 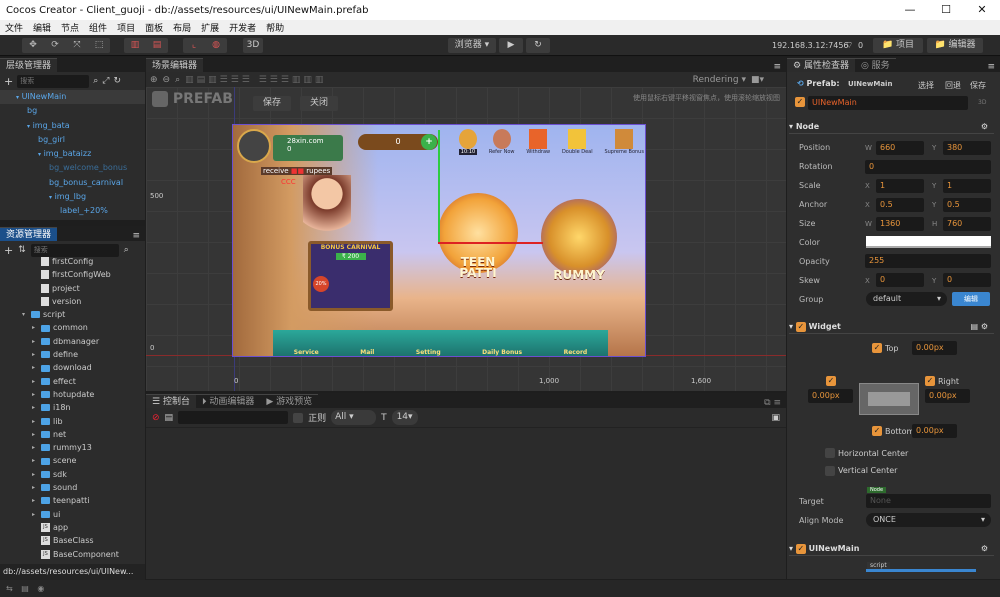 What do you see at coordinates (33, 45) in the screenshot?
I see `move-tool-icon: ✥` at bounding box center [33, 45].